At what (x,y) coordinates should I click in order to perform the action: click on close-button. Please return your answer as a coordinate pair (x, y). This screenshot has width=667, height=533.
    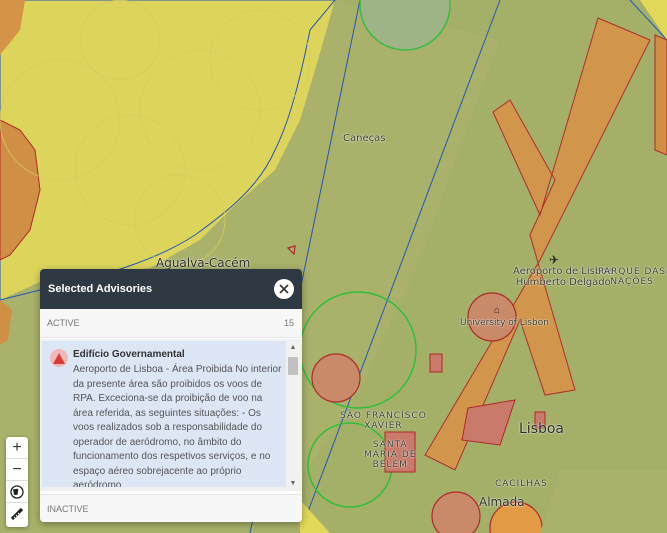
    Looking at the image, I should click on (284, 289).